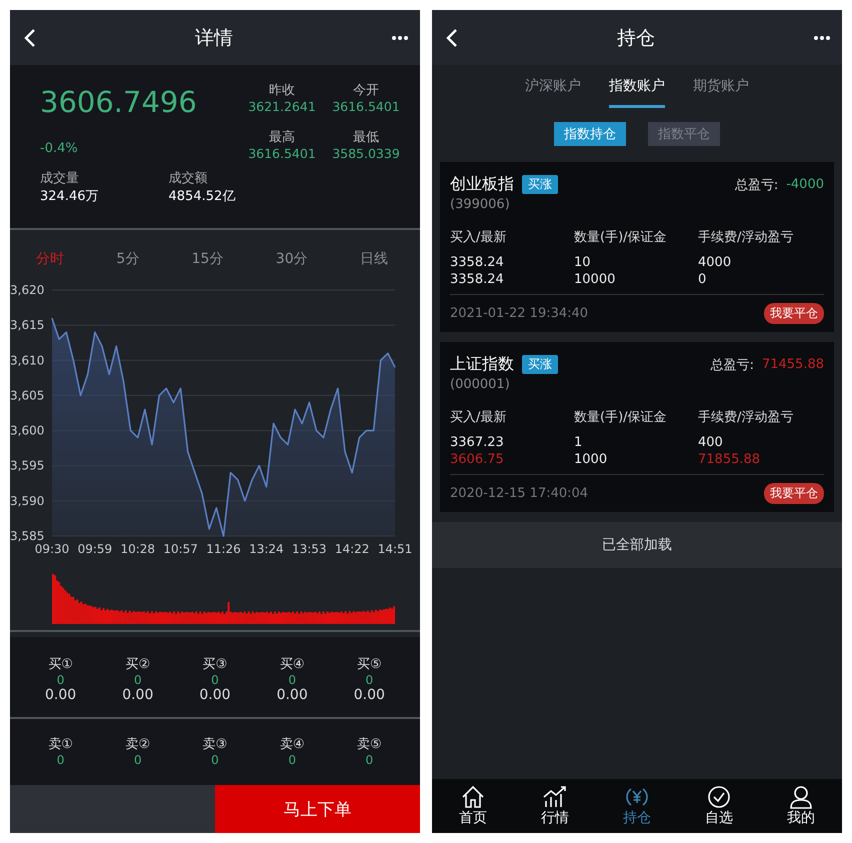  What do you see at coordinates (208, 259) in the screenshot?
I see `period-tab: 15分` at bounding box center [208, 259].